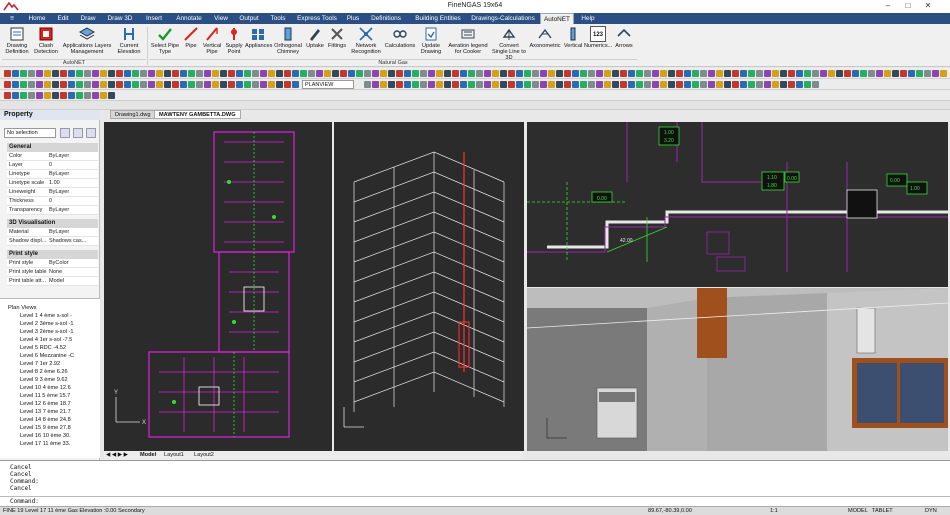 This screenshot has height=515, width=950. What do you see at coordinates (63, 18) in the screenshot?
I see `tab-edit: Edit` at bounding box center [63, 18].